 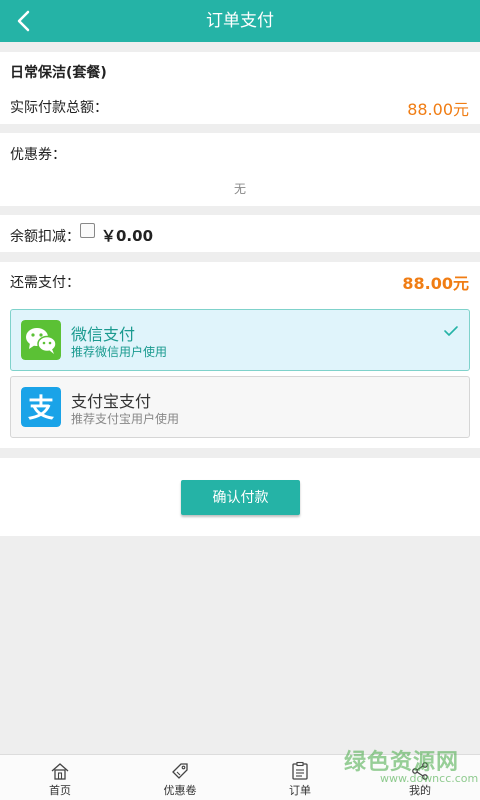 What do you see at coordinates (125, 419) in the screenshot?
I see `alipay-desc: 推荐支付宝用户使用` at bounding box center [125, 419].